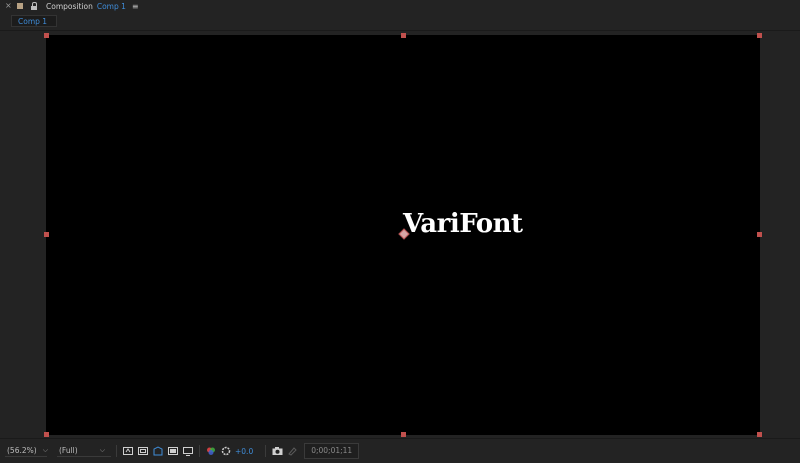 Image resolution: width=800 pixels, height=463 pixels. What do you see at coordinates (244, 451) in the screenshot?
I see `exposure-value: +0.0` at bounding box center [244, 451].